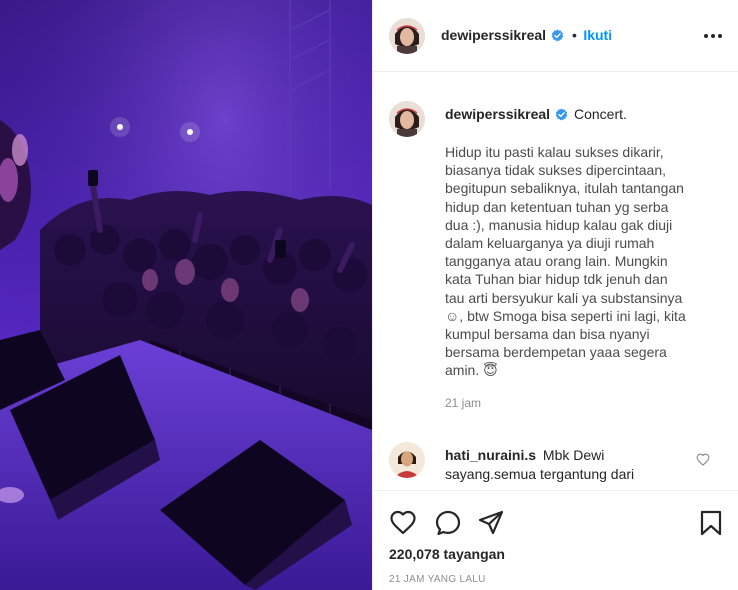 Image resolution: width=738 pixels, height=590 pixels. What do you see at coordinates (471, 370) in the screenshot?
I see `caption-line: amin. 😇` at bounding box center [471, 370].